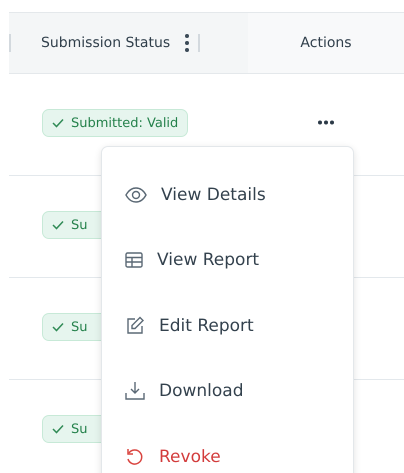  I want to click on column-header: Actions, so click(326, 43).